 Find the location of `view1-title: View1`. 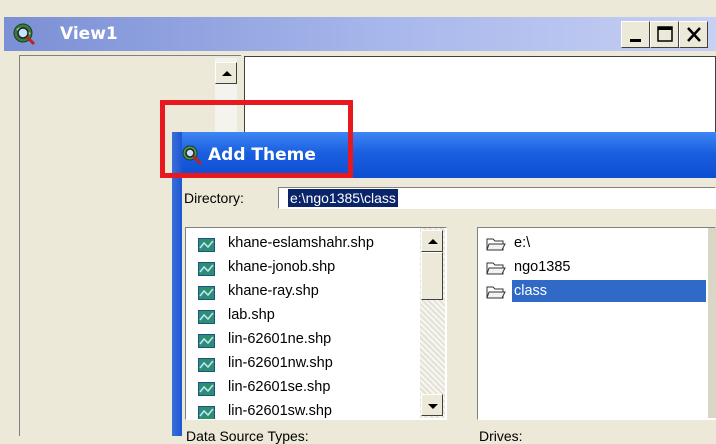

view1-title: View1 is located at coordinates (89, 34).